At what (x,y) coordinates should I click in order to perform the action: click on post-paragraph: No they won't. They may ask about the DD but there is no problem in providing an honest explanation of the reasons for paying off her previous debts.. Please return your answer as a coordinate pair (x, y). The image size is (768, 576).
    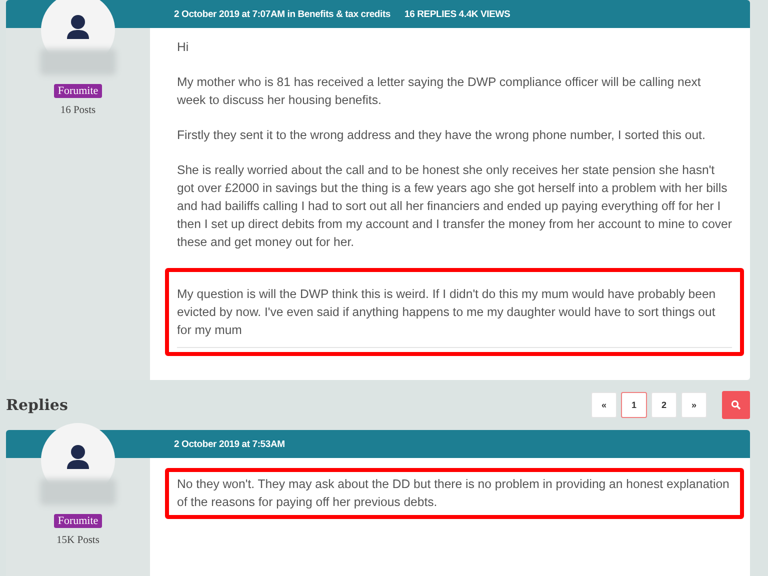
    Looking at the image, I should click on (453, 493).